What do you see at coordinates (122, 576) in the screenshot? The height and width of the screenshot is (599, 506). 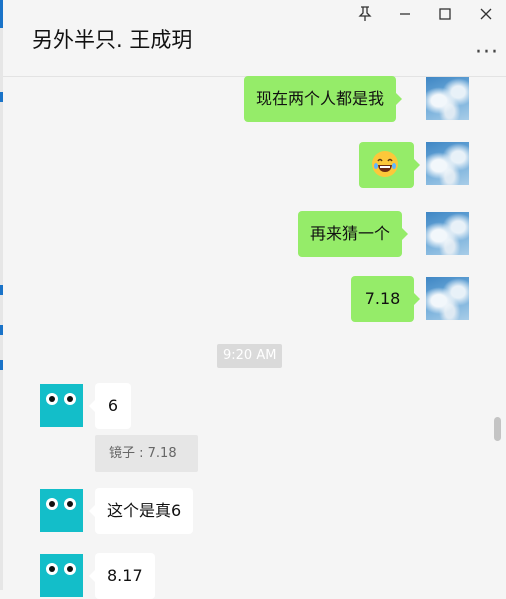 I see `message-bubble-received: 8.17` at bounding box center [122, 576].